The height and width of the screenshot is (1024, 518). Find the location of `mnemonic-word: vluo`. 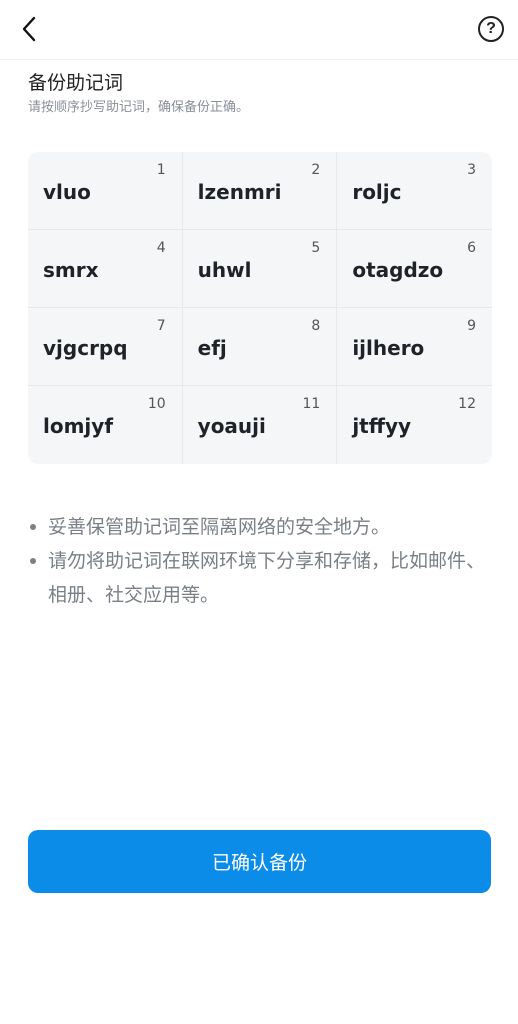

mnemonic-word: vluo is located at coordinates (67, 192).